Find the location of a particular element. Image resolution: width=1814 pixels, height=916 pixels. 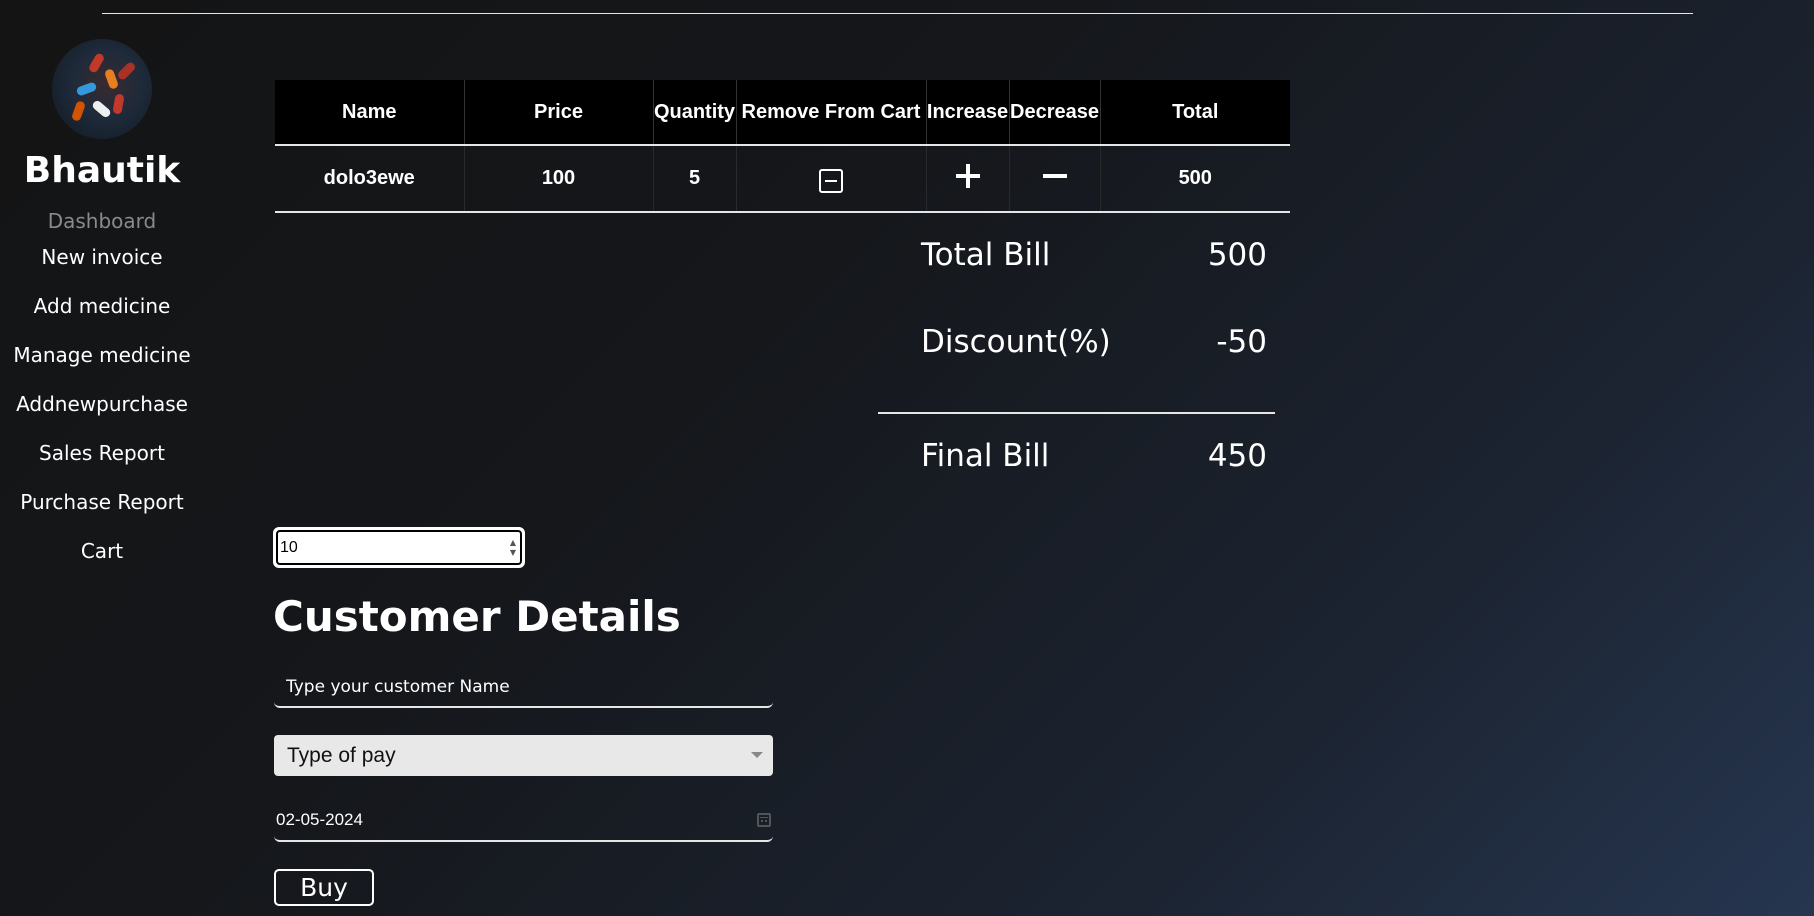

date-input: 02-05-2024 is located at coordinates (523, 821).